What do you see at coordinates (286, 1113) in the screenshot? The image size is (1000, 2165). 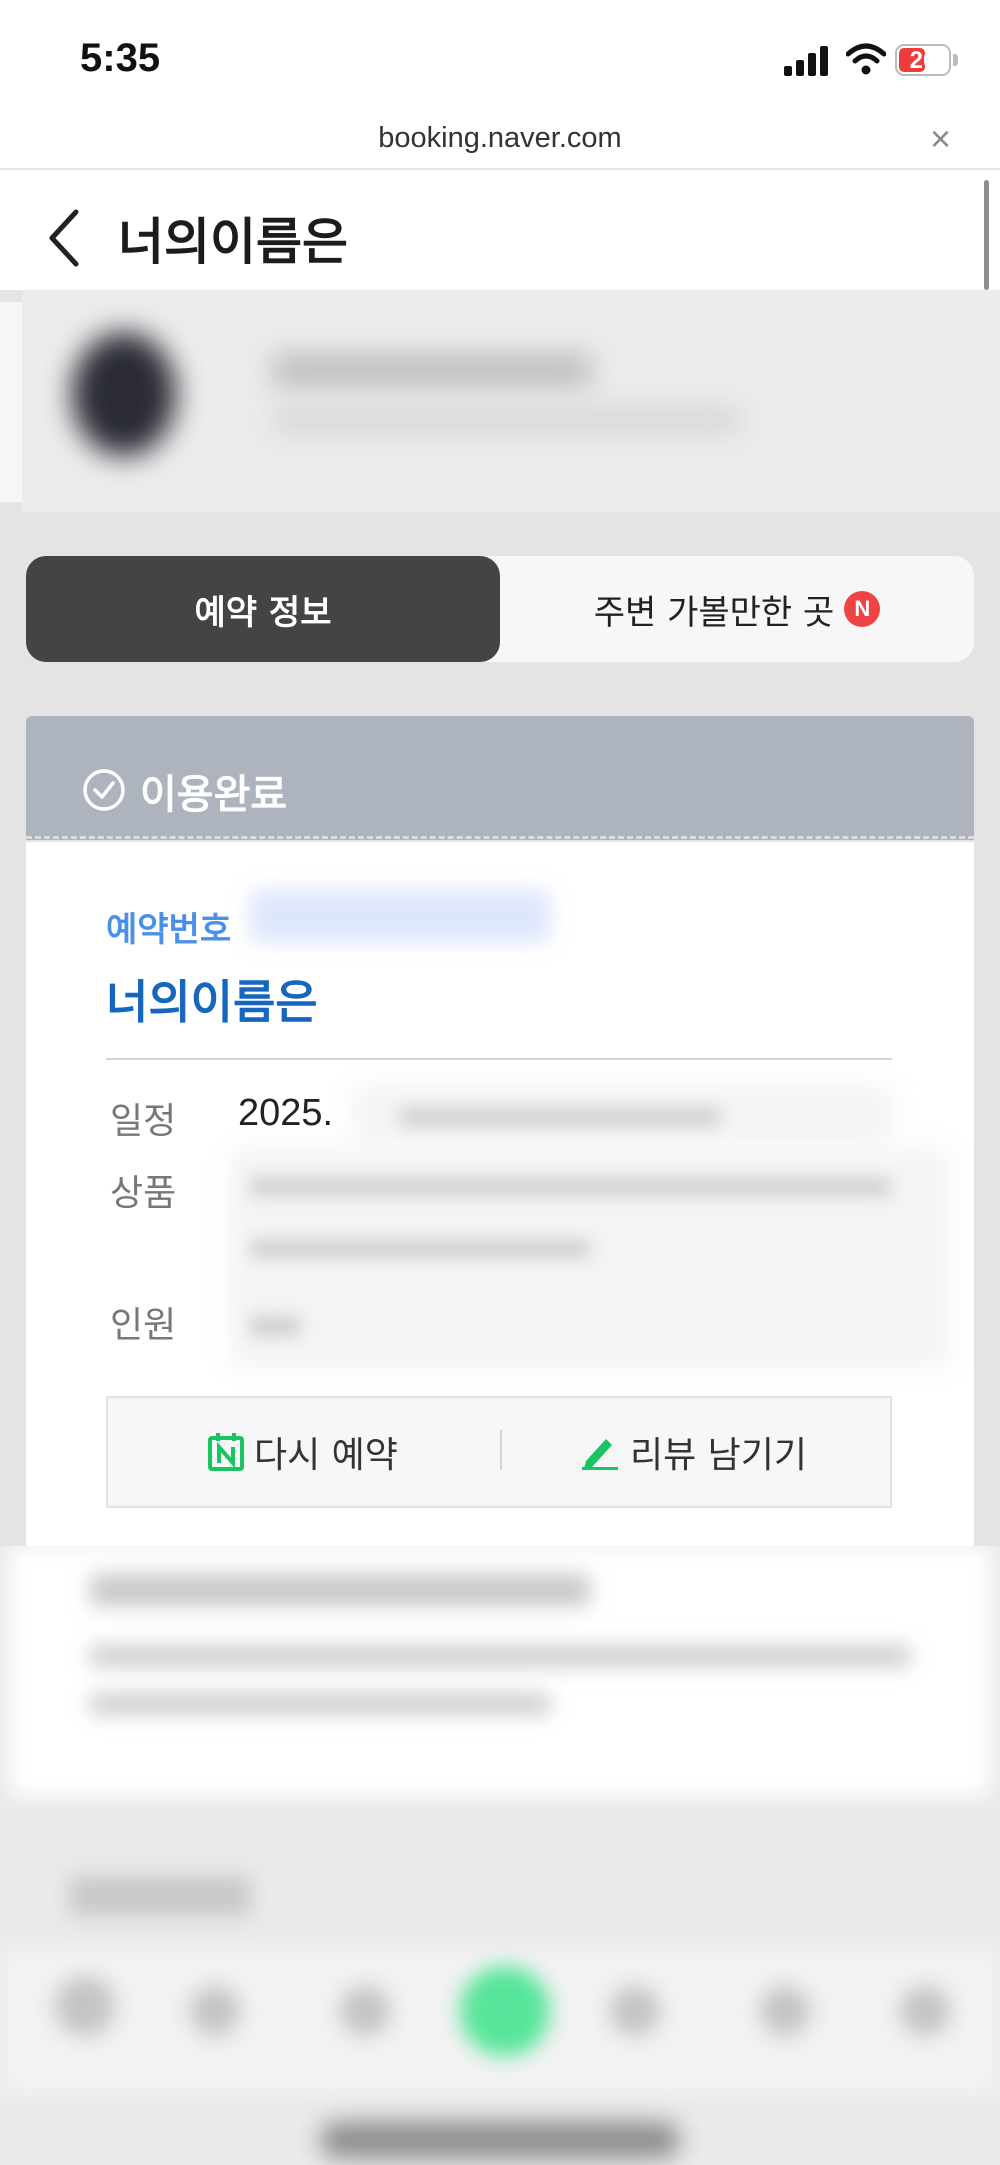 I see `schedule-value: 2025.` at bounding box center [286, 1113].